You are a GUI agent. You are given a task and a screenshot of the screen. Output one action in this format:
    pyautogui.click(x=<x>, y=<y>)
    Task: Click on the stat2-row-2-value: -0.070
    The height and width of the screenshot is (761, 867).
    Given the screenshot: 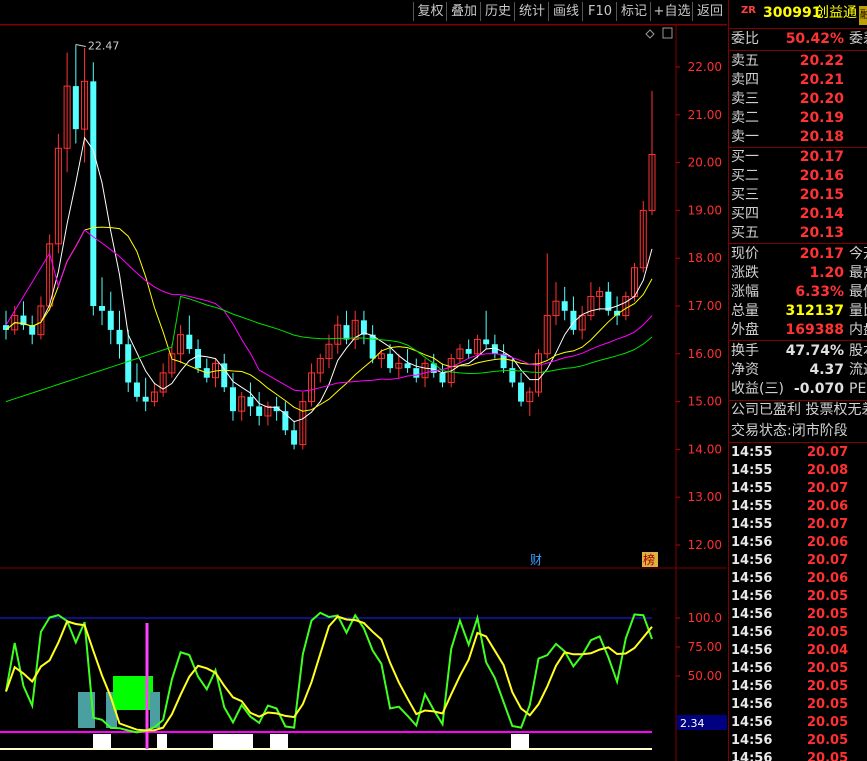 What is the action you would take?
    pyautogui.click(x=818, y=389)
    